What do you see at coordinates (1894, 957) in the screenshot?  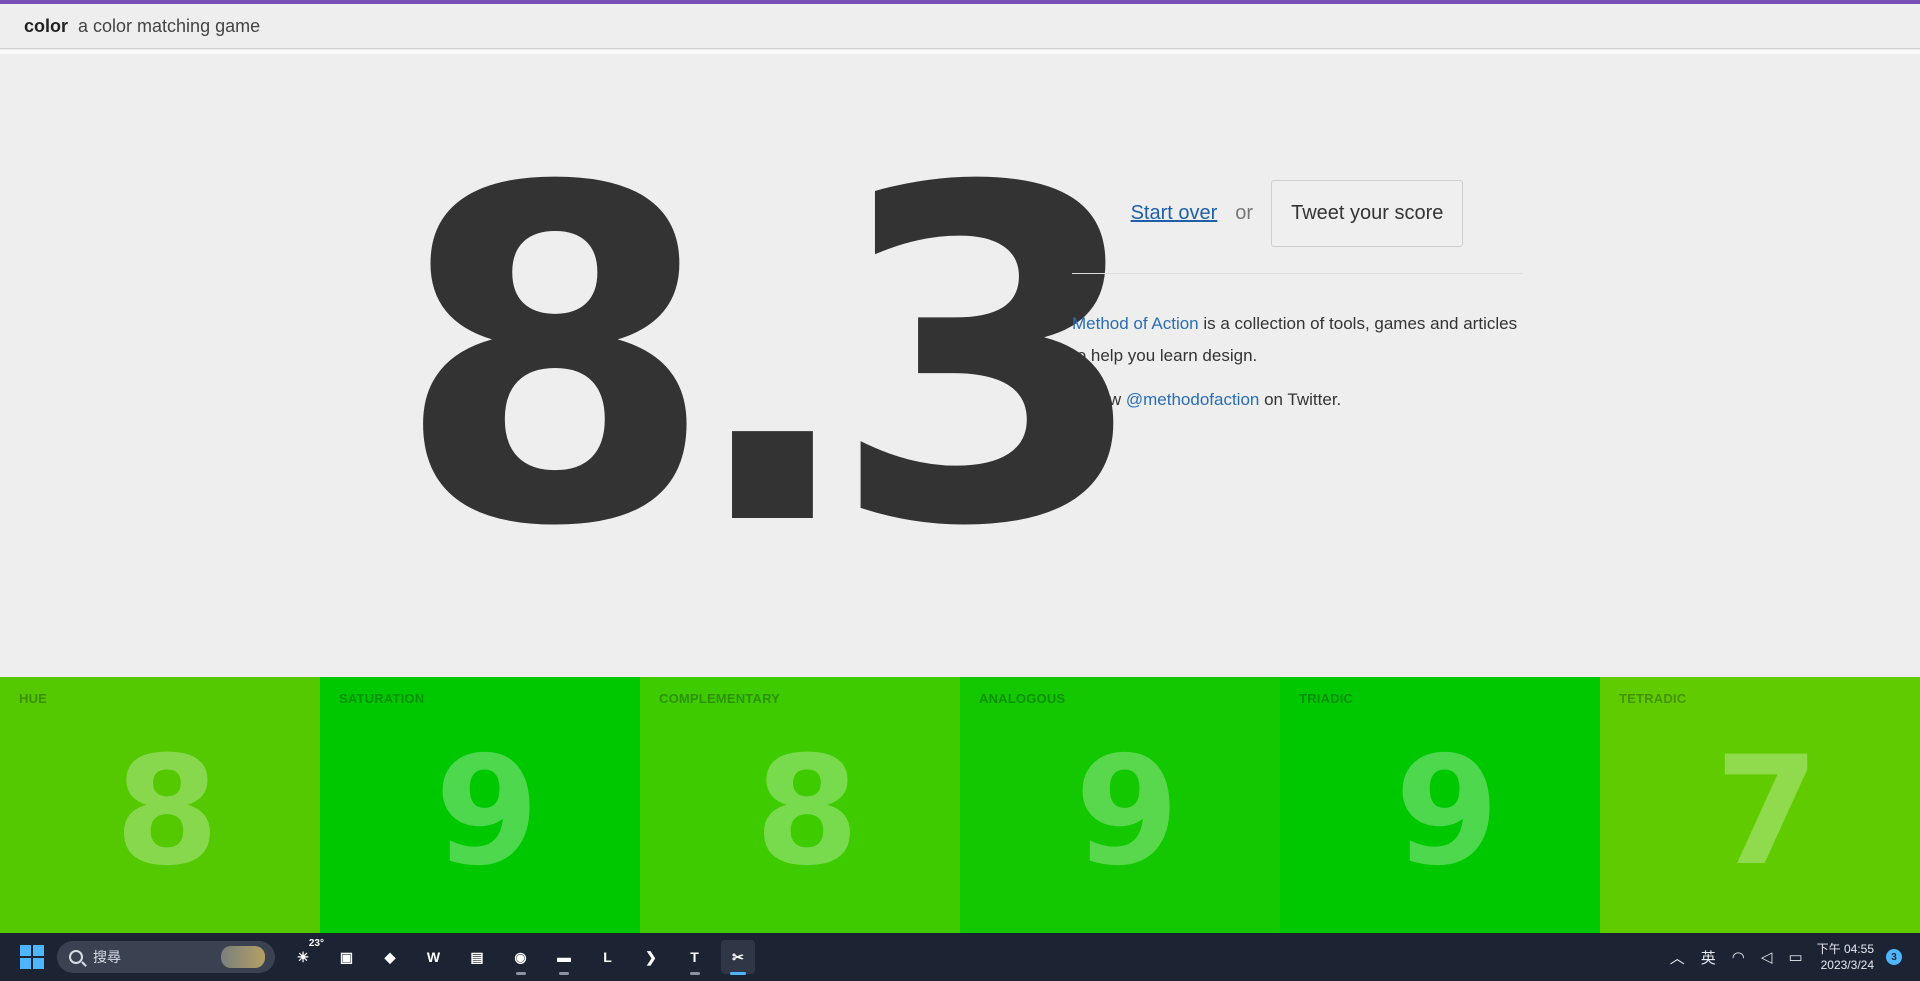 I see `notification-badge: 3` at bounding box center [1894, 957].